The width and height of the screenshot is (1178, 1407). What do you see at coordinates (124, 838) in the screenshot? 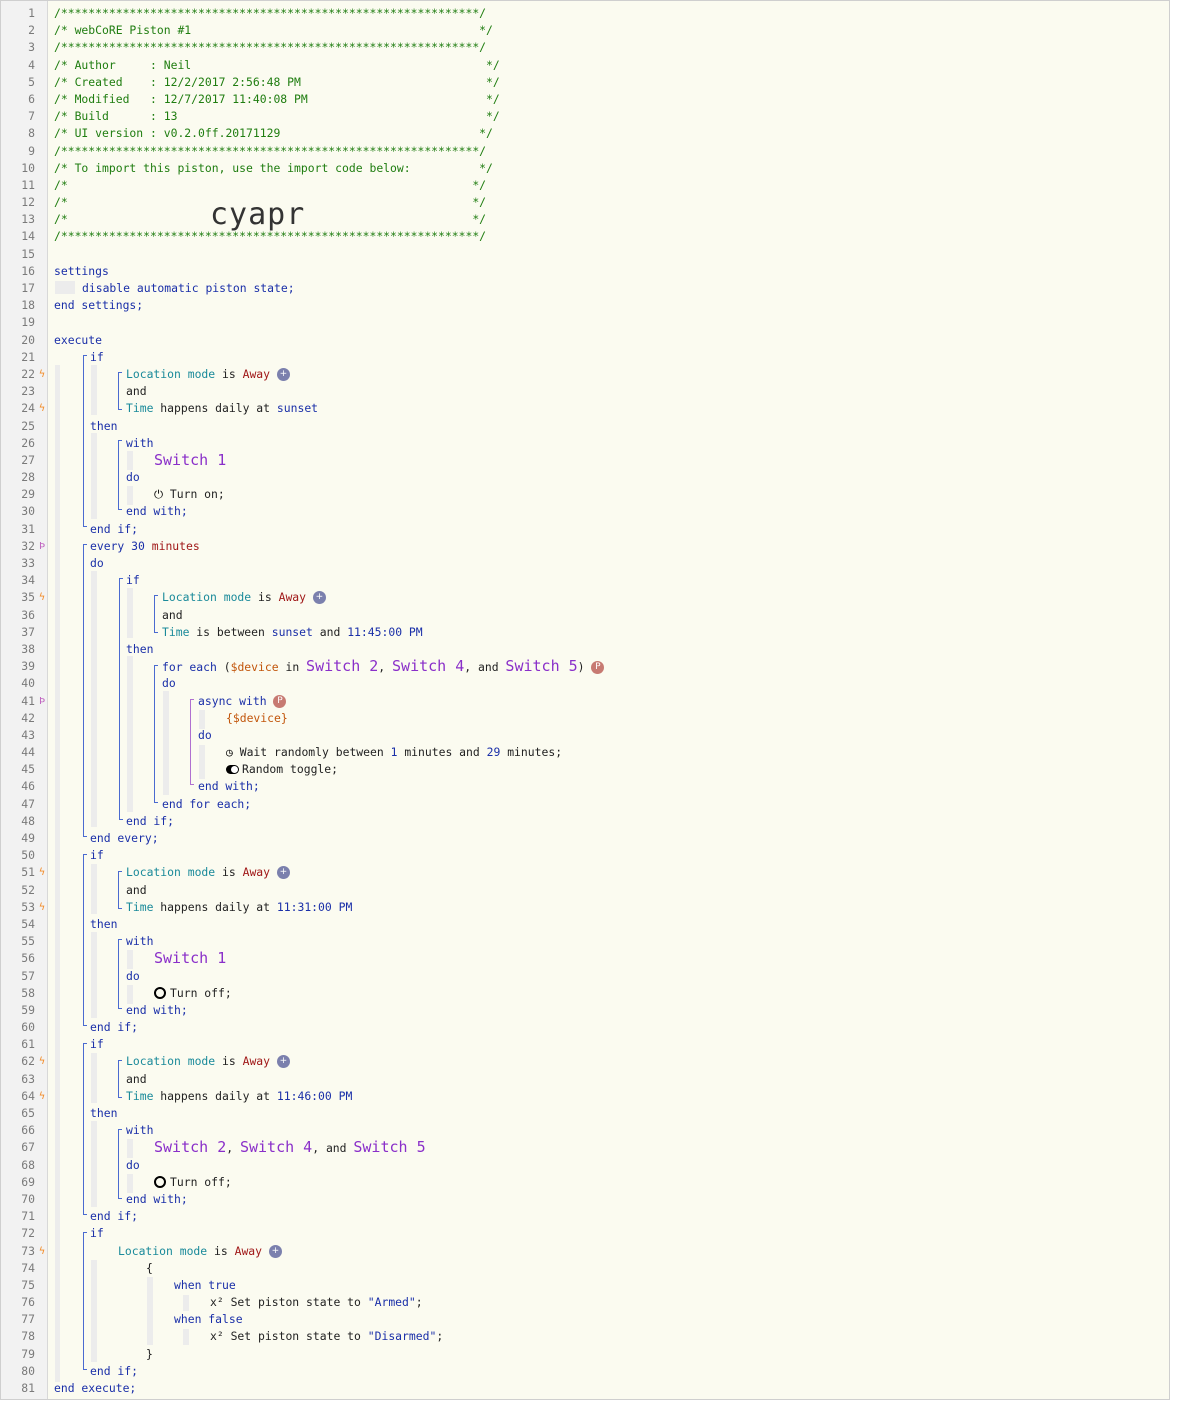
I see `end-every: end every;` at bounding box center [124, 838].